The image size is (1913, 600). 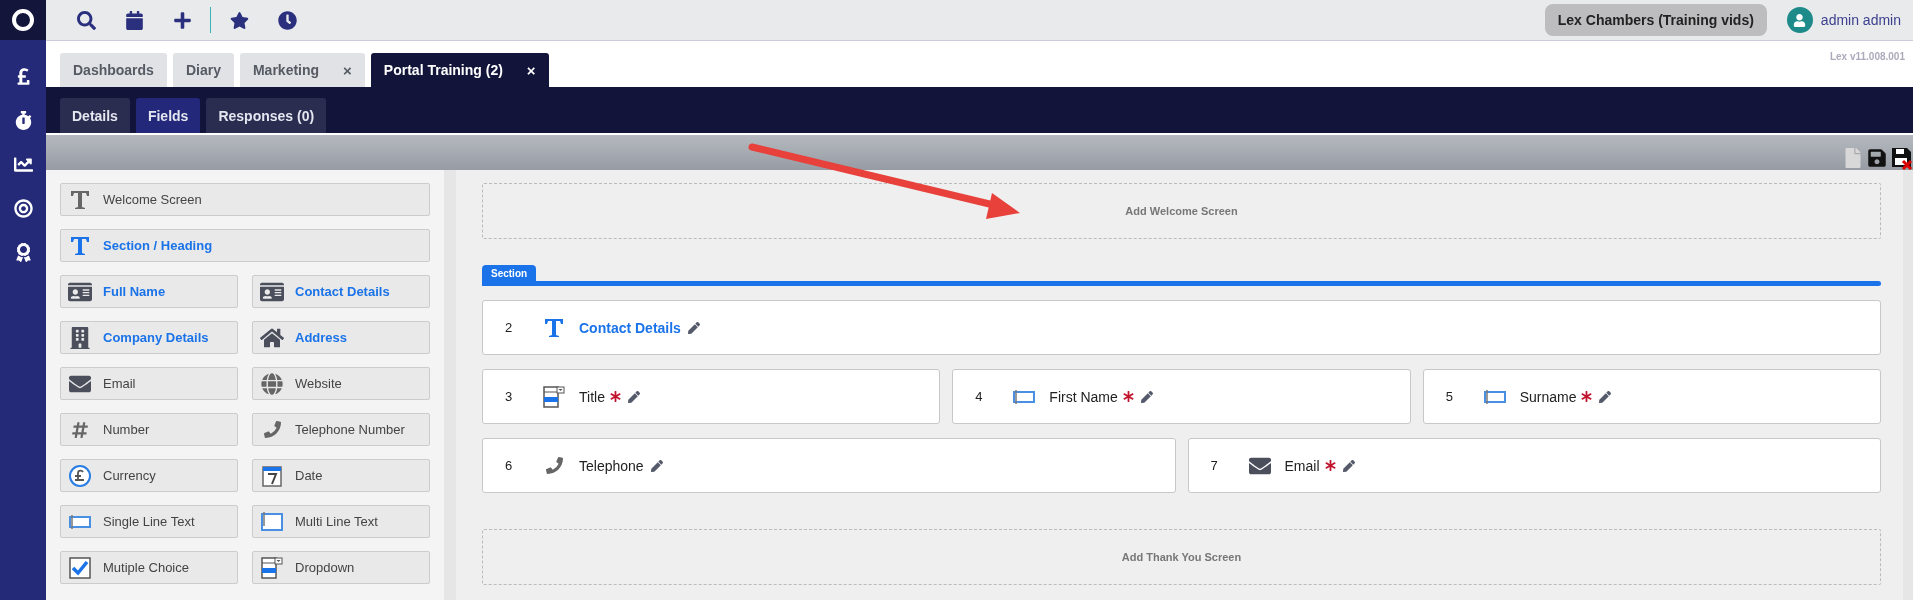 I want to click on field-label: Email, so click(x=1302, y=465).